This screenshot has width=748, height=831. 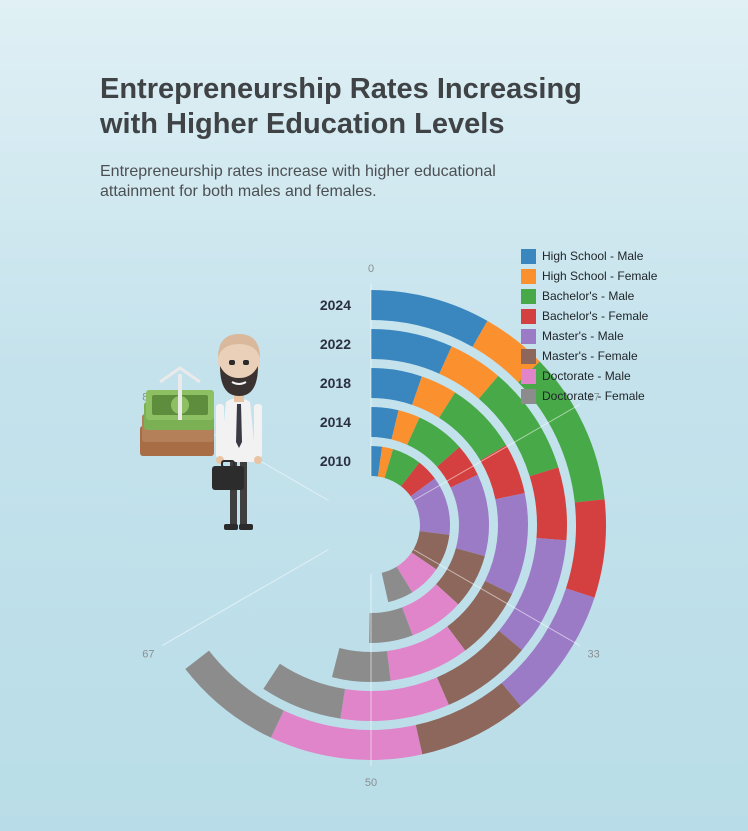 I want to click on cash-stack-icon, so click(x=177, y=411).